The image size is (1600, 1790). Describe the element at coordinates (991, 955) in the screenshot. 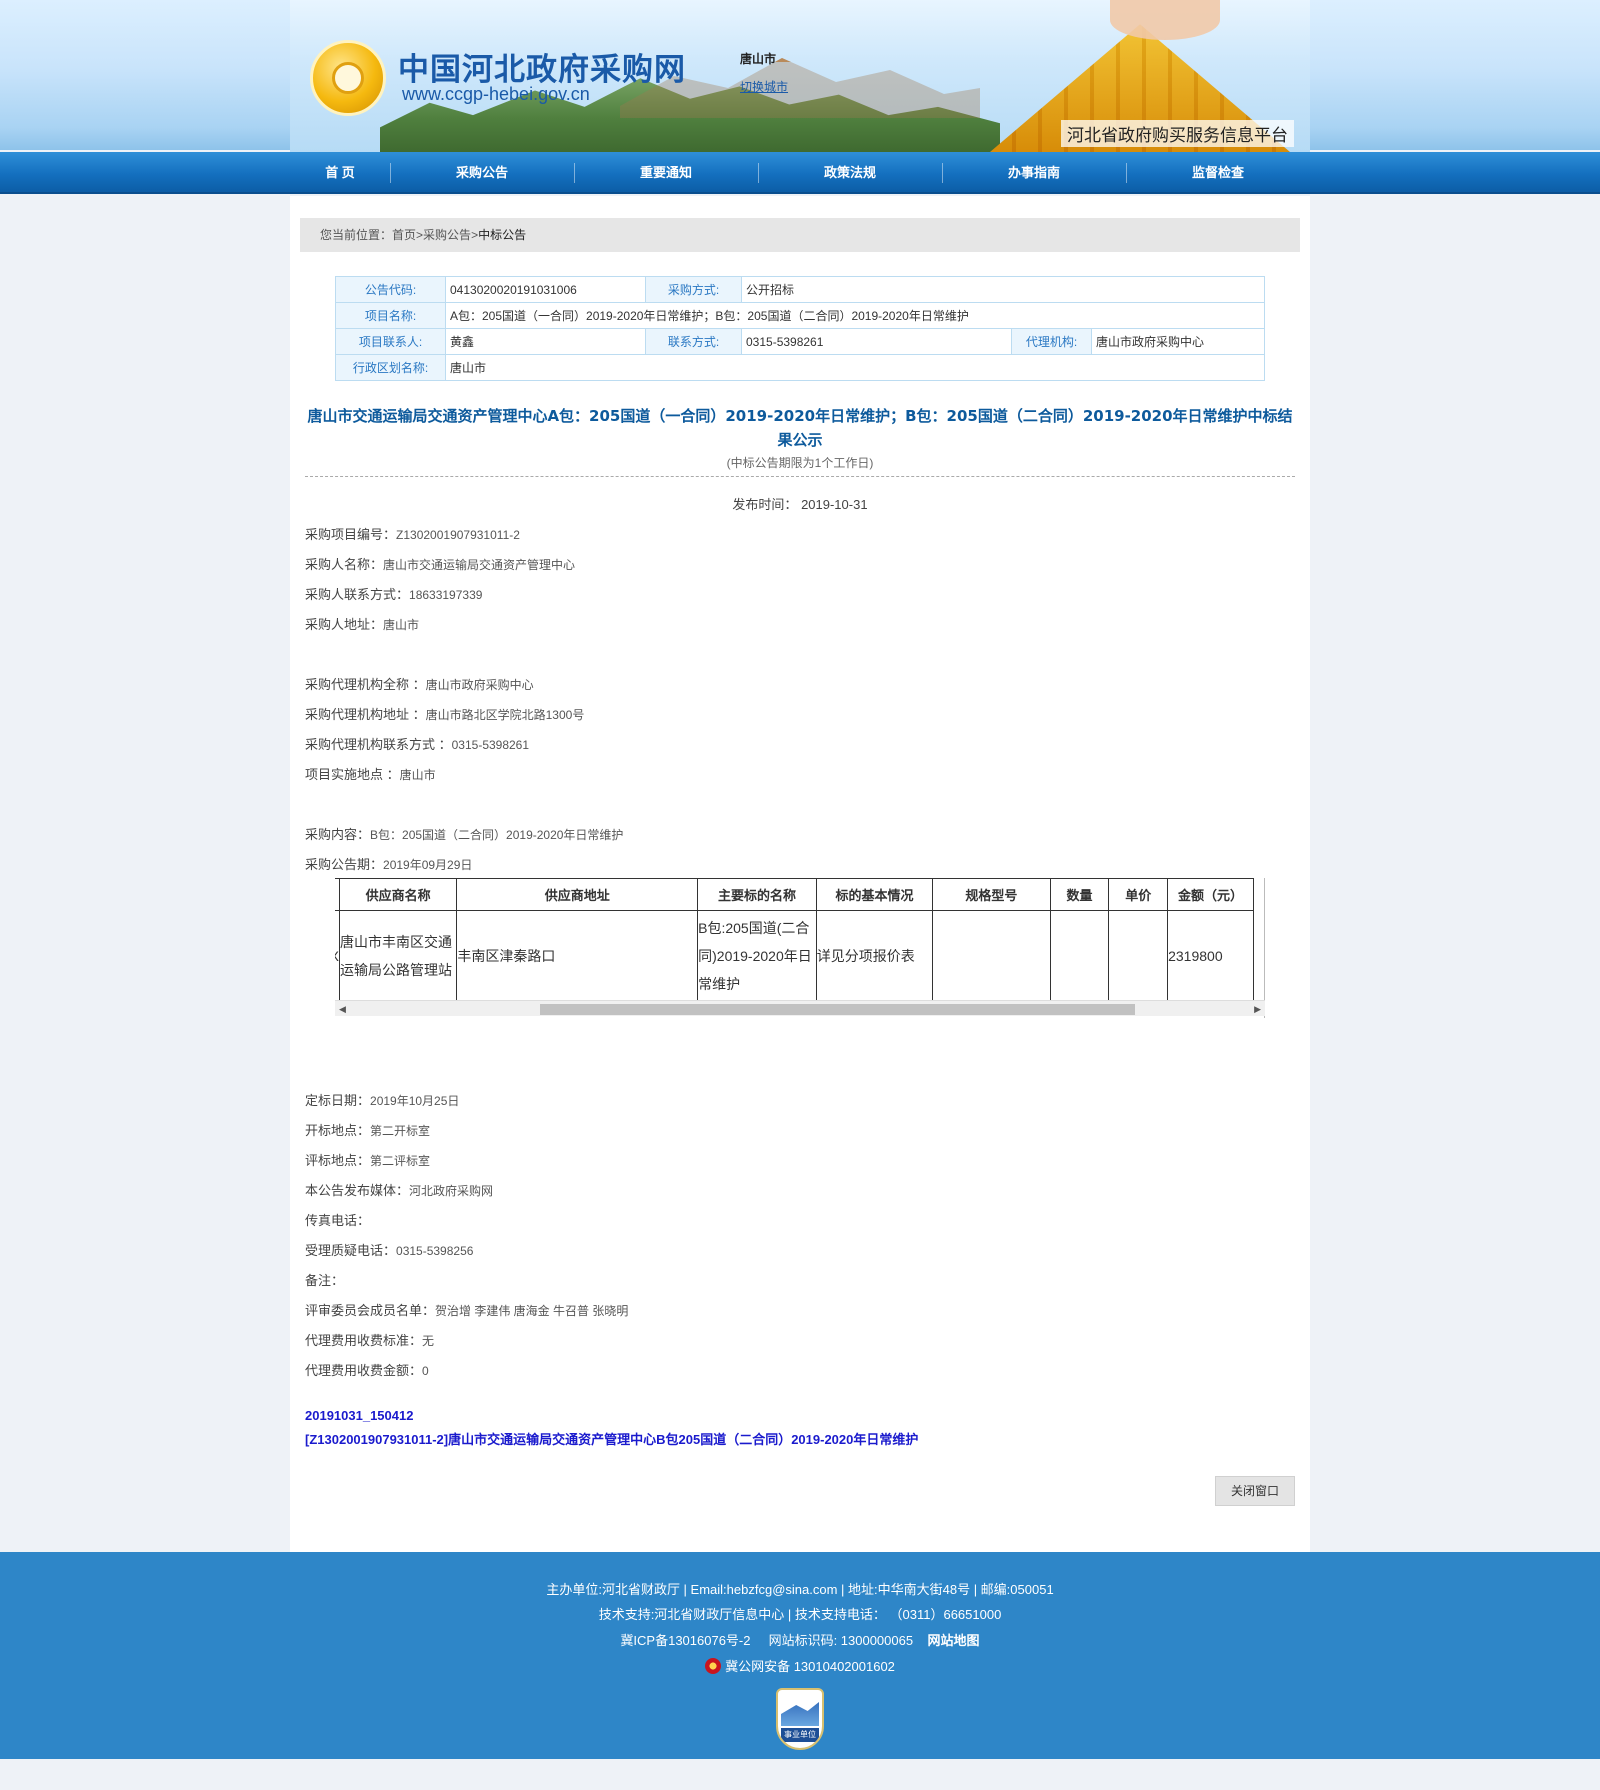

I see `cell-spec` at that location.